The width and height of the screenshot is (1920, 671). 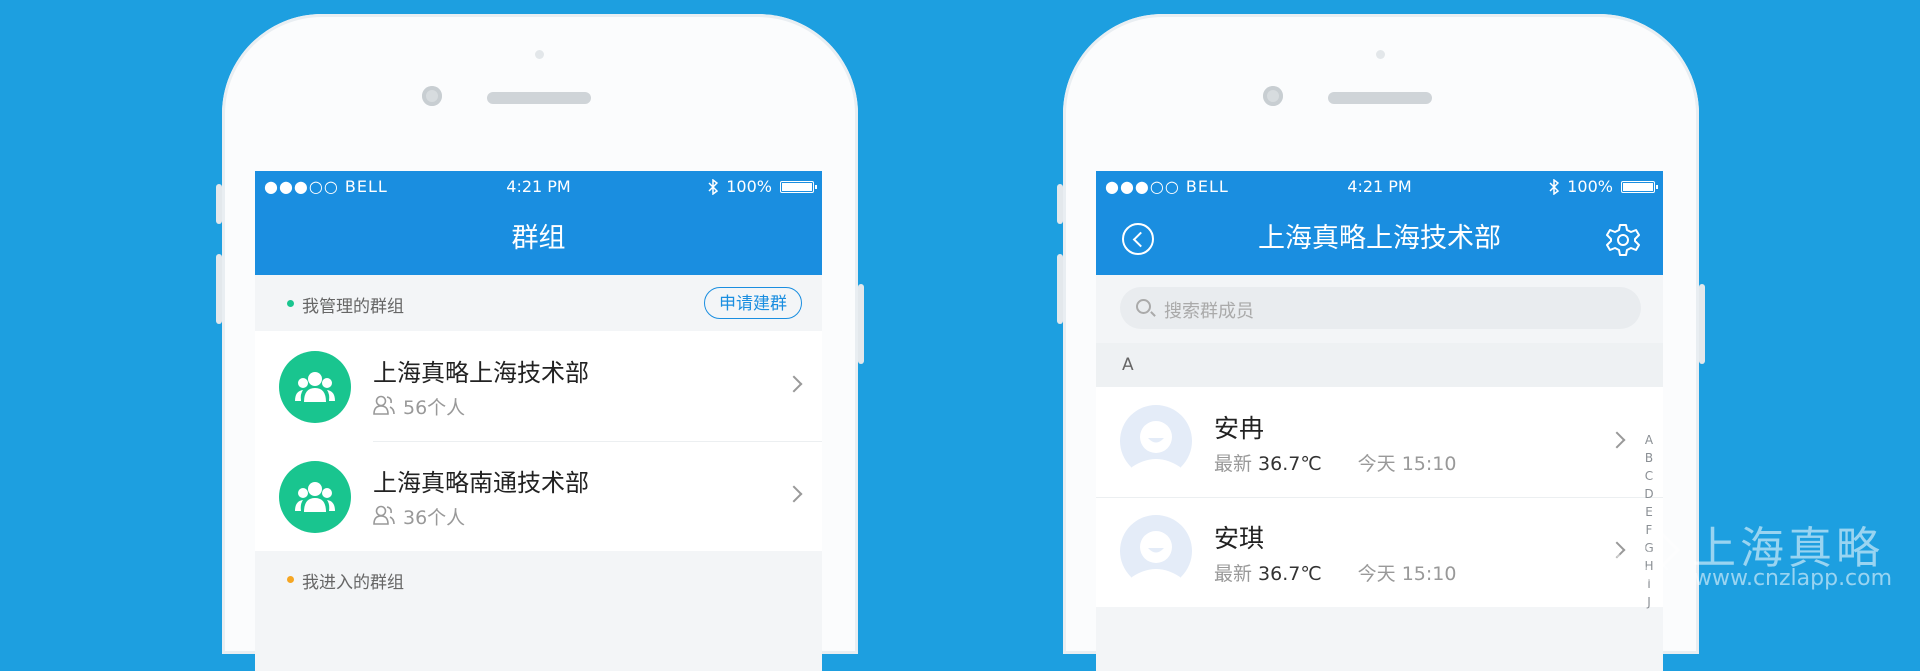 I want to click on section-label: 我管理的群组, so click(x=353, y=307).